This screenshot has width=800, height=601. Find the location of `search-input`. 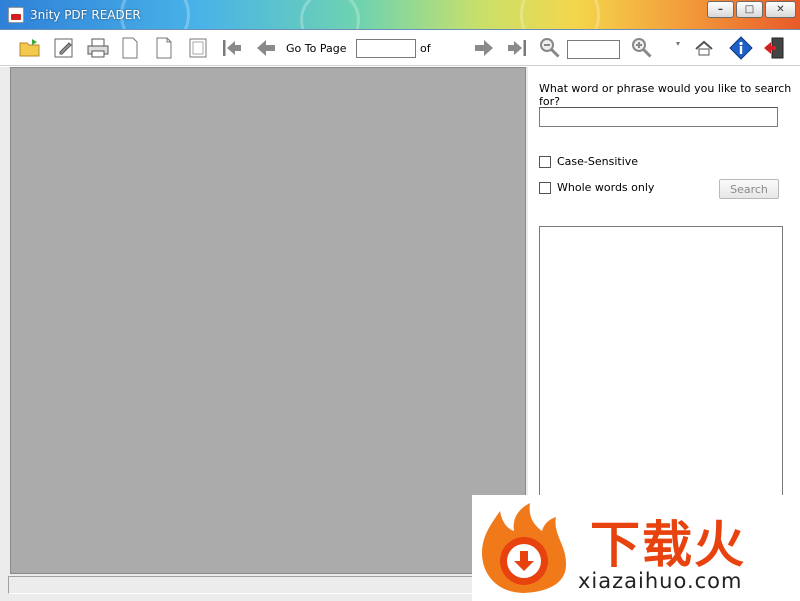

search-input is located at coordinates (658, 117).